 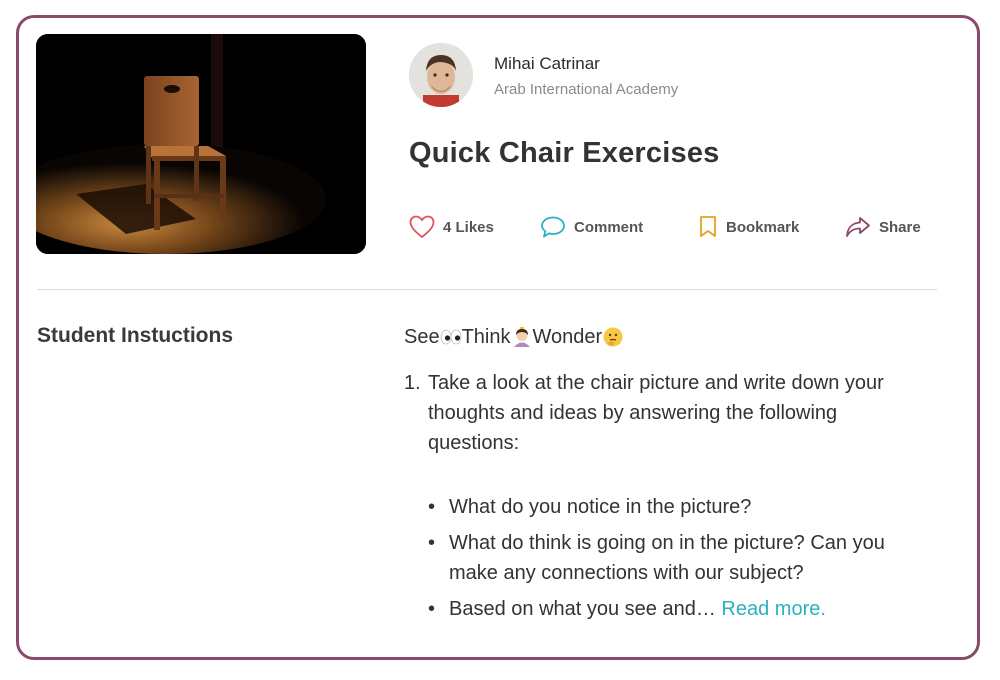 I want to click on bullet-text-wrap: Based on what you see and… Read more., so click(x=679, y=609).